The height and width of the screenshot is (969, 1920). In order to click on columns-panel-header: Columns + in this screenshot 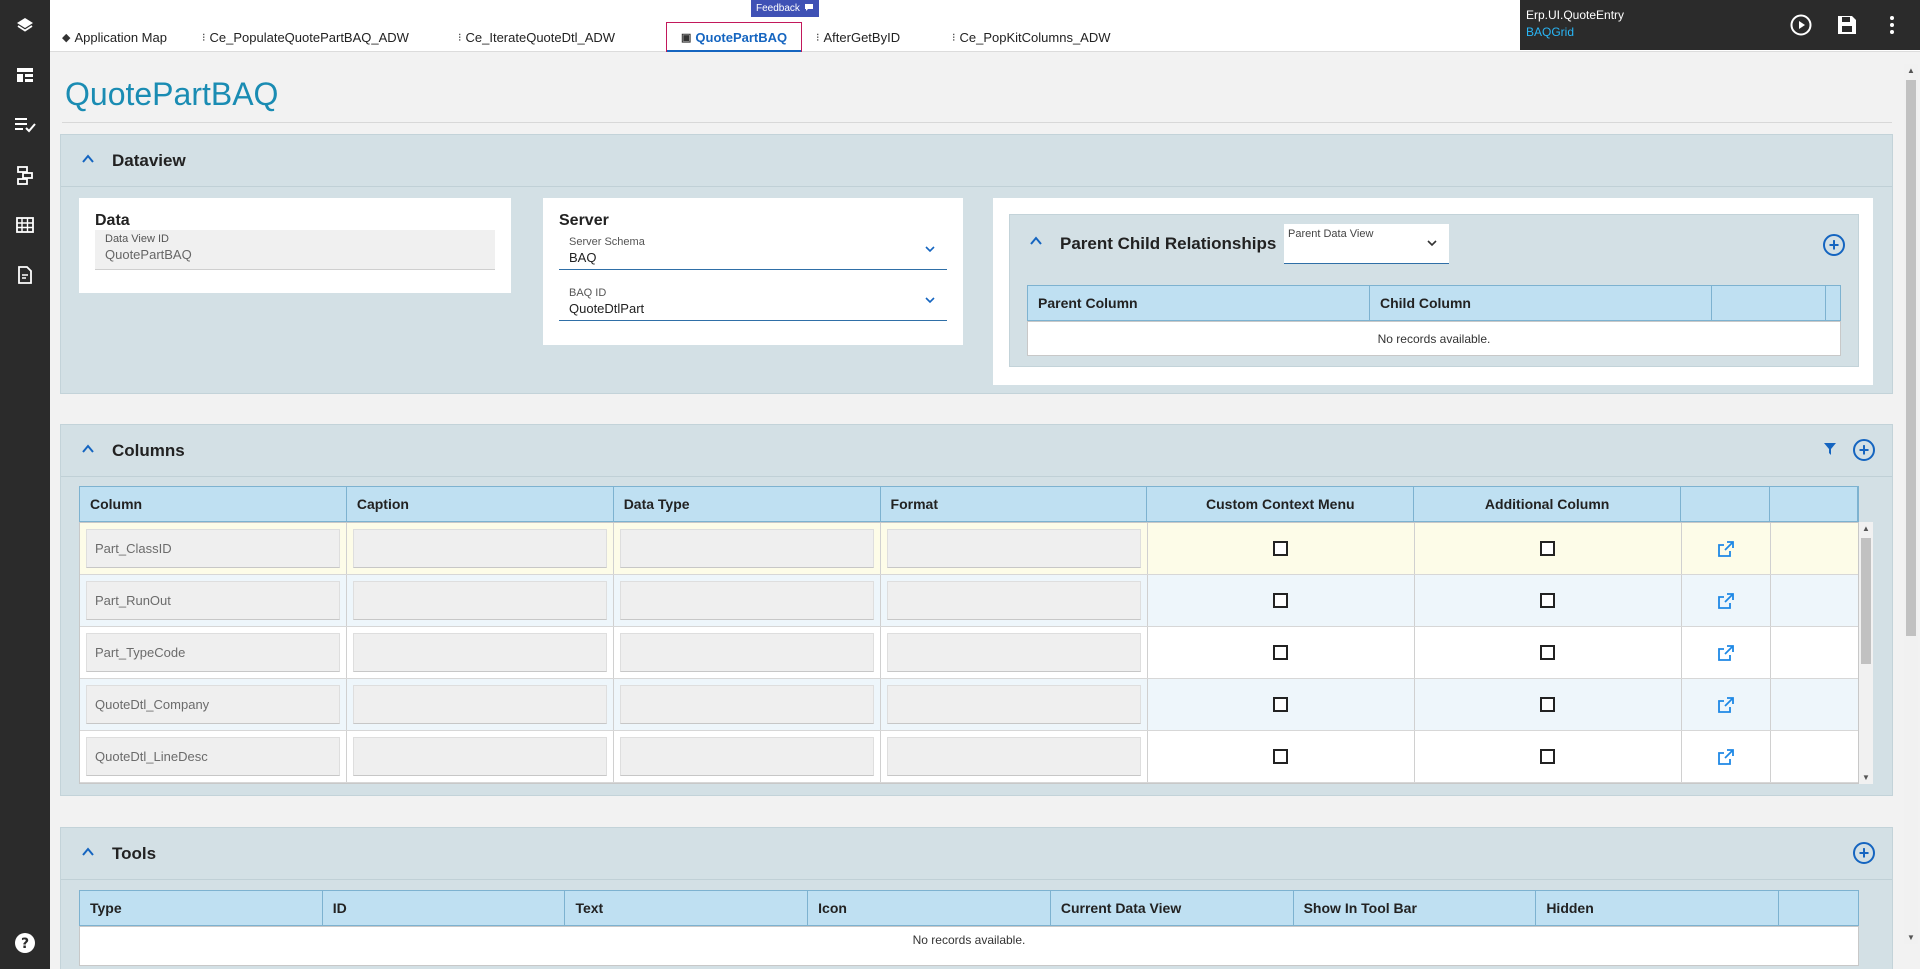, I will do `click(976, 451)`.